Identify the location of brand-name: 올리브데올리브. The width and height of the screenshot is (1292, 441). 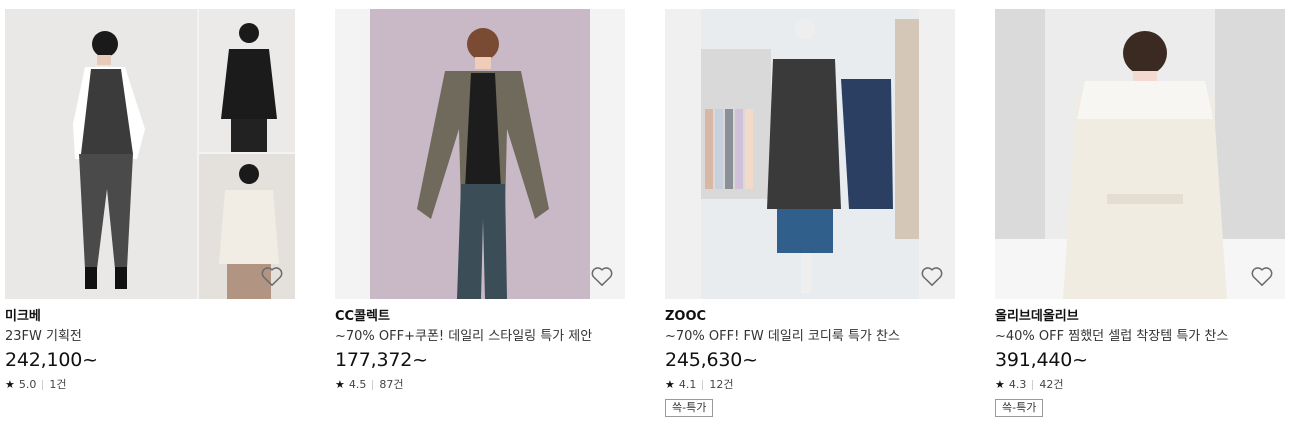
(1140, 316).